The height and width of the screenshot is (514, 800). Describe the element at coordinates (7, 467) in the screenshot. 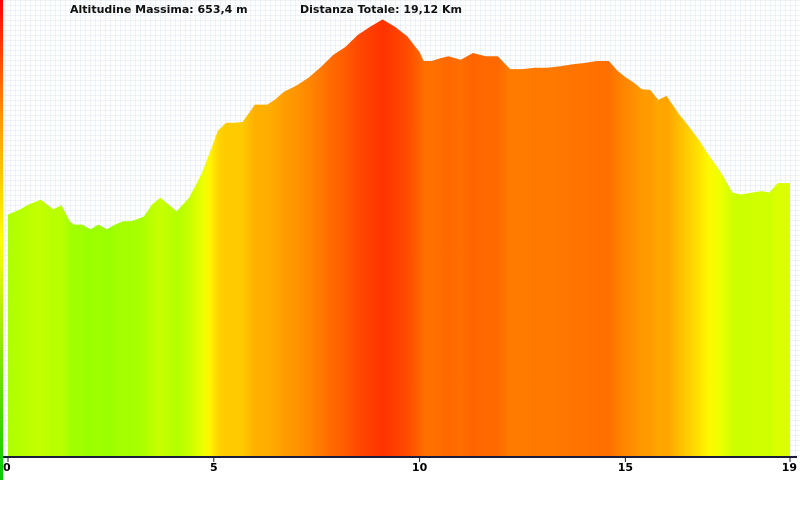

I see `x-tick-label: 0` at that location.